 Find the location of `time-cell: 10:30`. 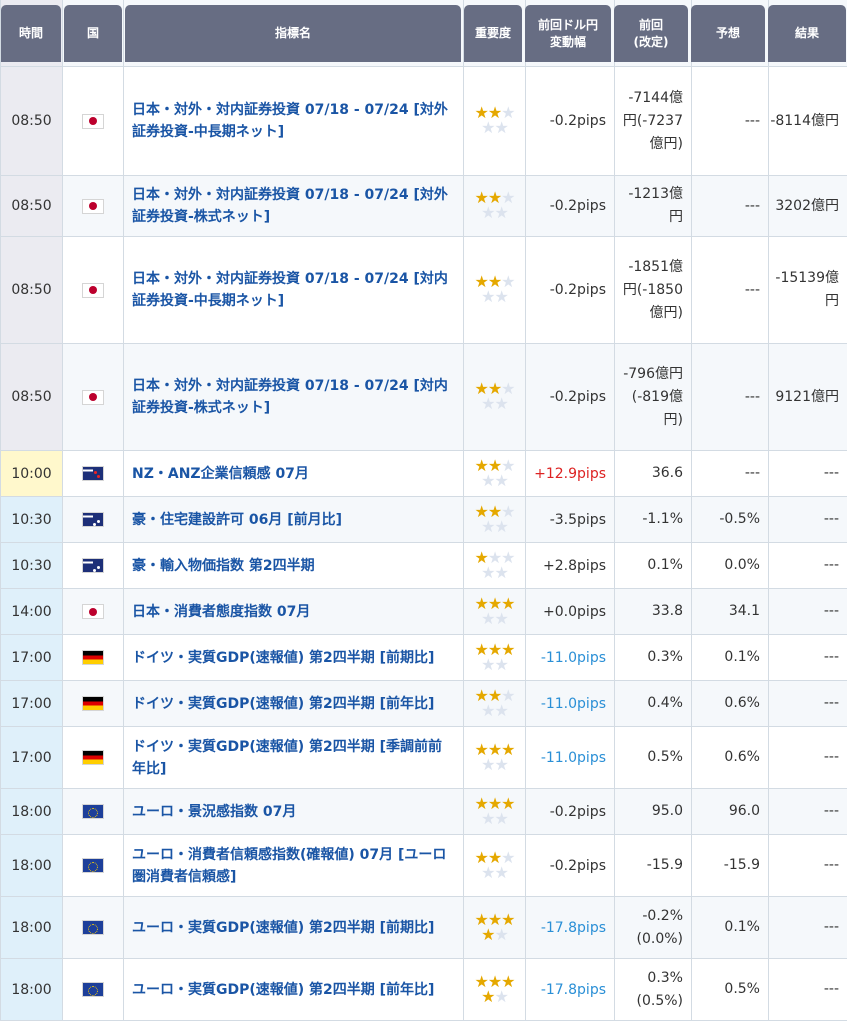

time-cell: 10:30 is located at coordinates (31, 519).